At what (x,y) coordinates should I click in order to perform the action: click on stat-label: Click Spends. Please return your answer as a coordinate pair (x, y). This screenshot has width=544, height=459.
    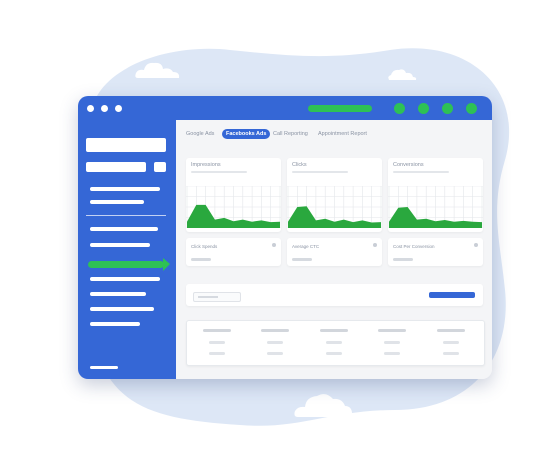
    Looking at the image, I should click on (204, 246).